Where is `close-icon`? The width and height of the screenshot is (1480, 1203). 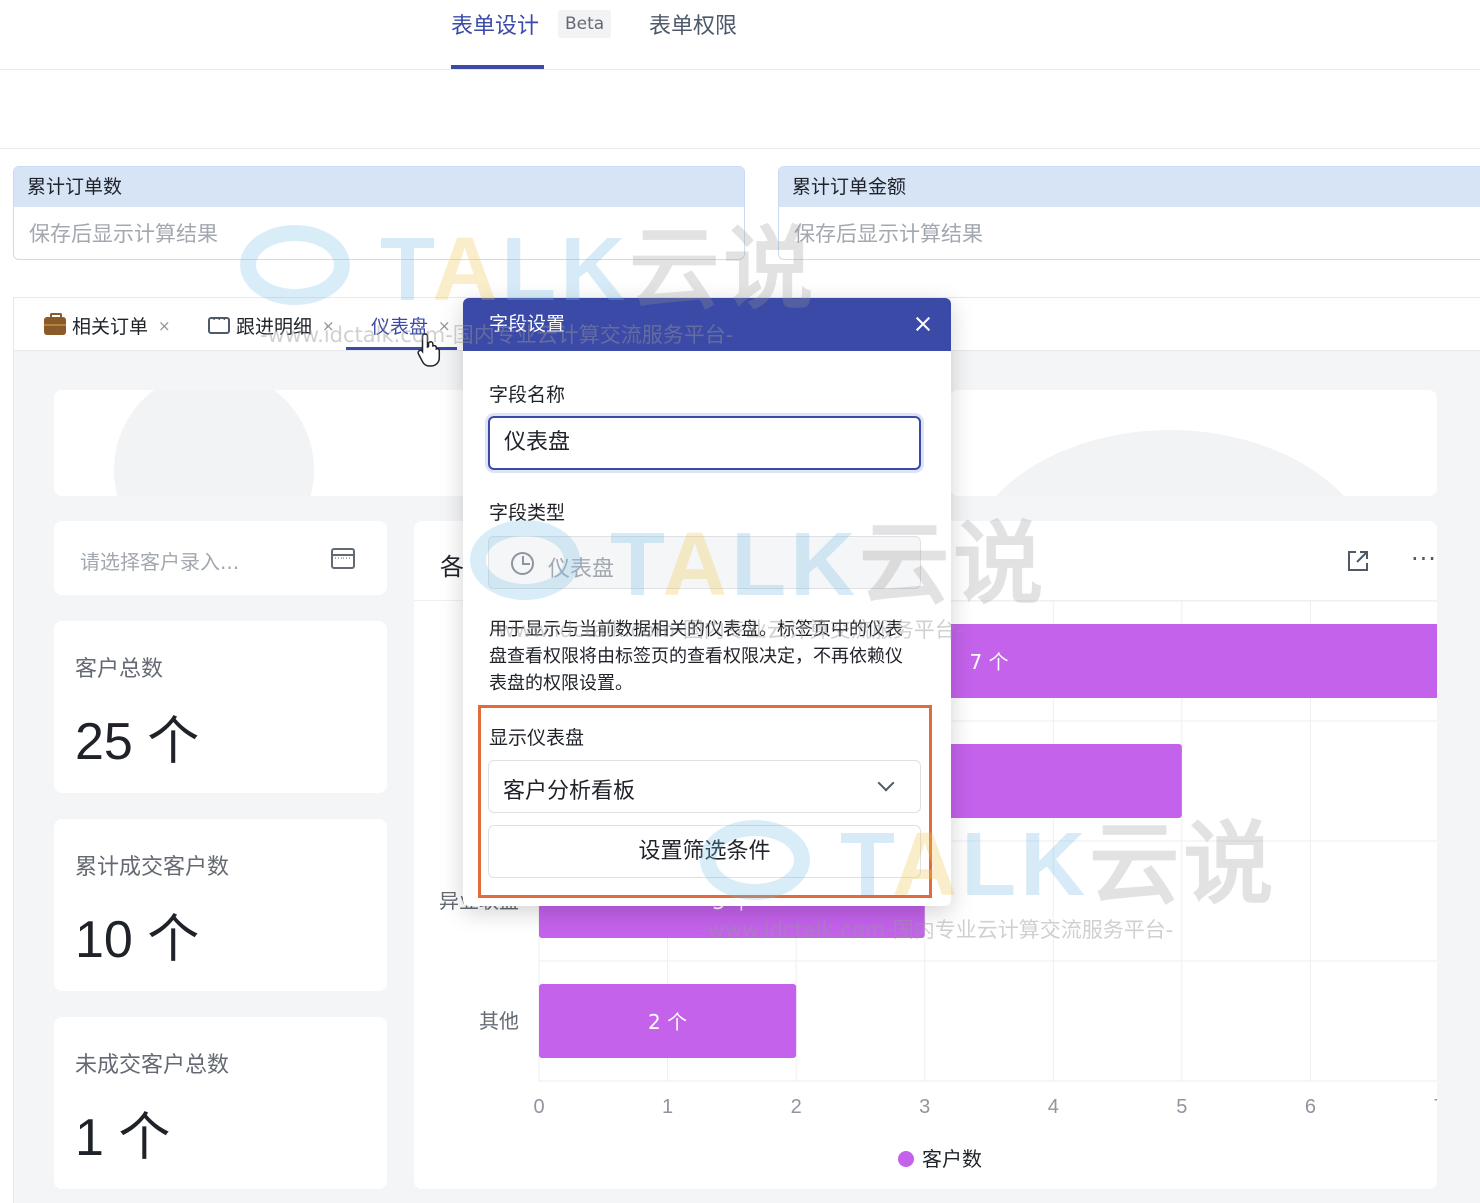
close-icon is located at coordinates (923, 324).